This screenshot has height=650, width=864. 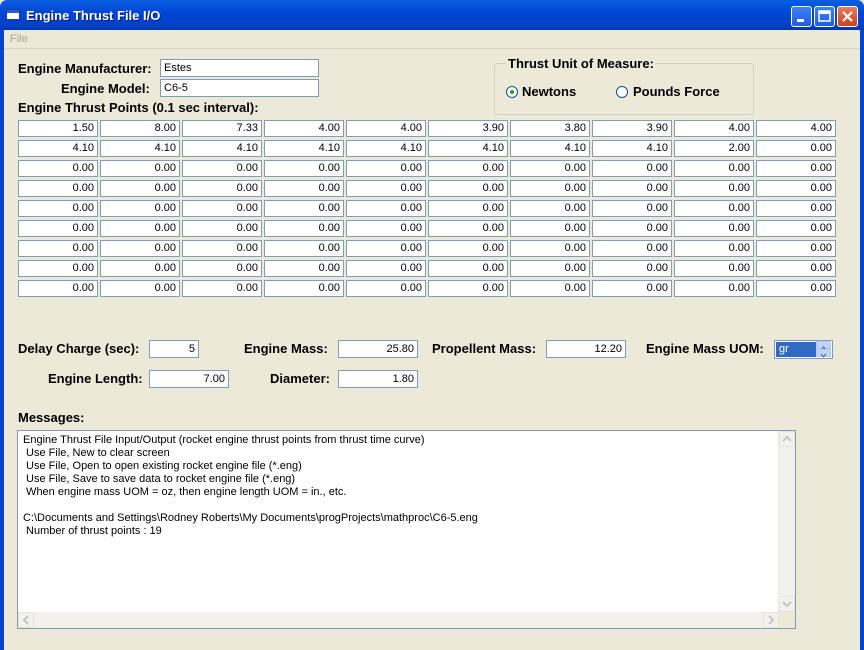 I want to click on scroll-right-button, so click(x=771, y=620).